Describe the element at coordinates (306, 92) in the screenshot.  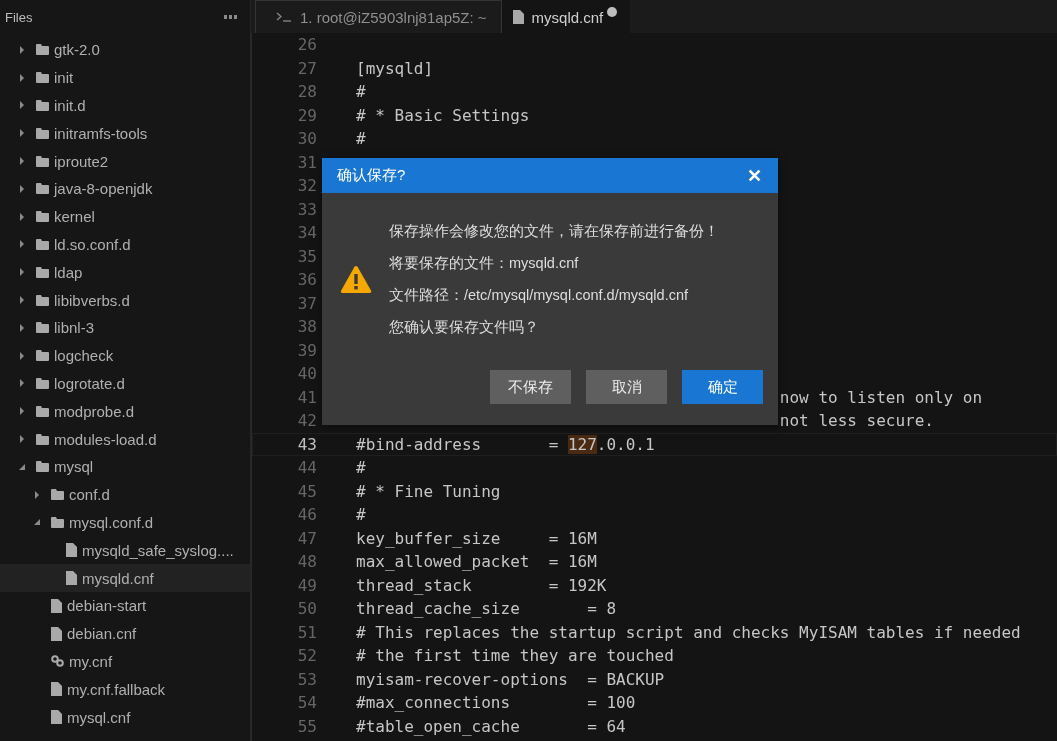
I see `line-number: 28` at that location.